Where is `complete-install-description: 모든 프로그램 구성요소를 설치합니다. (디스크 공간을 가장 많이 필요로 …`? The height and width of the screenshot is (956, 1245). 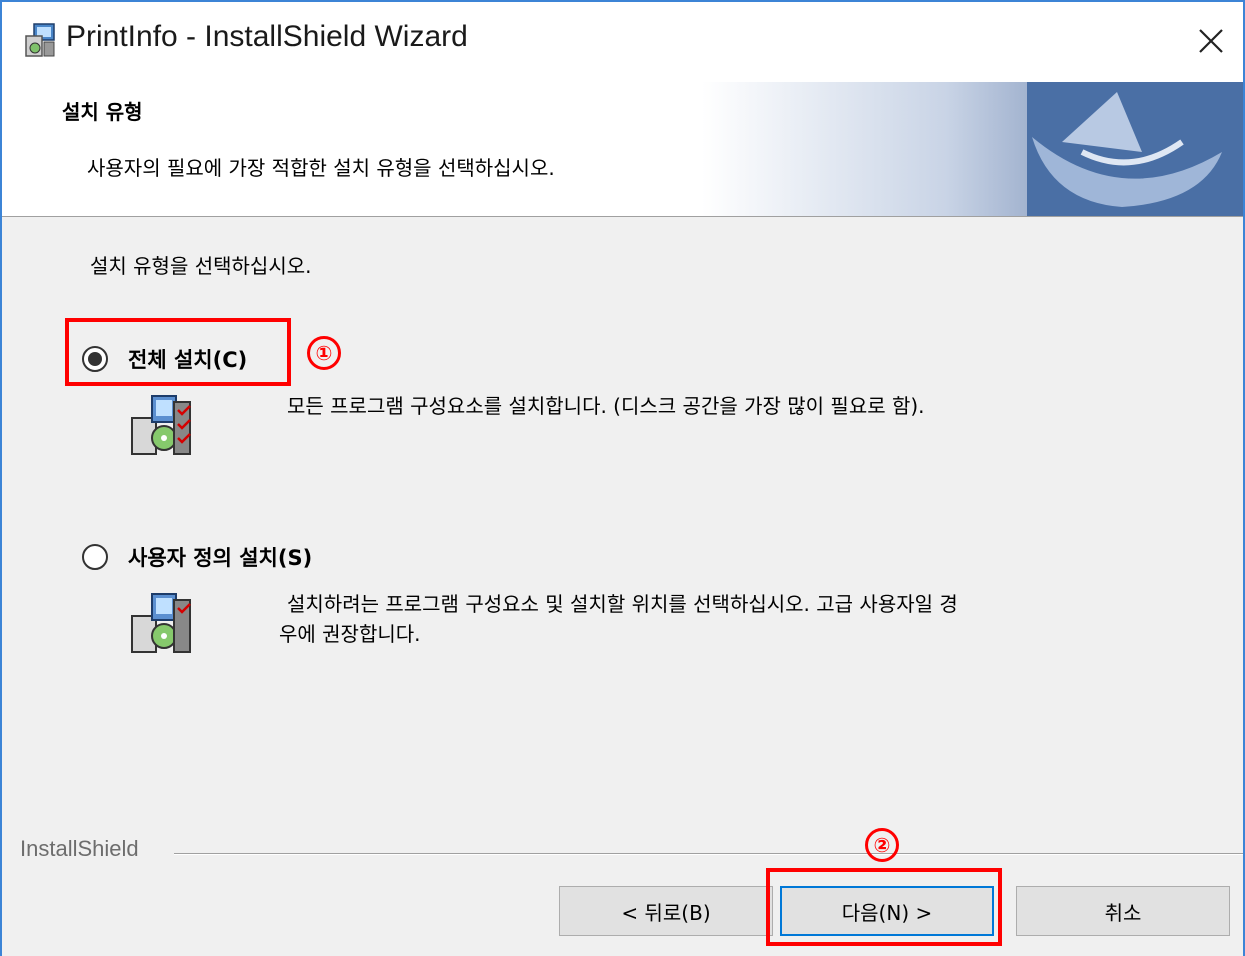 complete-install-description: 모든 프로그램 구성요소를 설치합니다. (디스크 공간을 가장 많이 필요로 … is located at coordinates (606, 406).